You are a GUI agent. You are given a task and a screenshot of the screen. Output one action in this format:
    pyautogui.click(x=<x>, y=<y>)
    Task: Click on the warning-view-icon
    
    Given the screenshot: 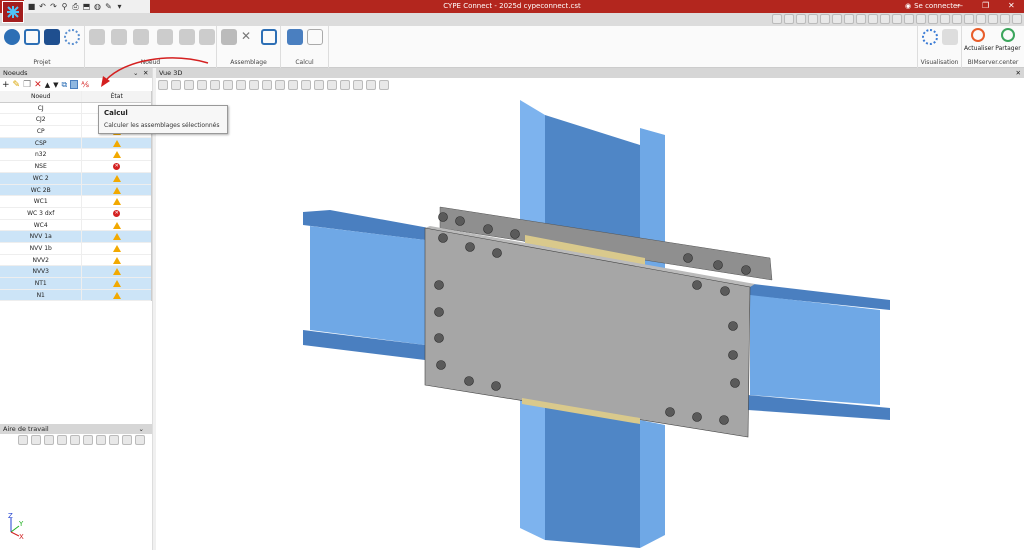 What is the action you would take?
    pyautogui.click(x=950, y=37)
    